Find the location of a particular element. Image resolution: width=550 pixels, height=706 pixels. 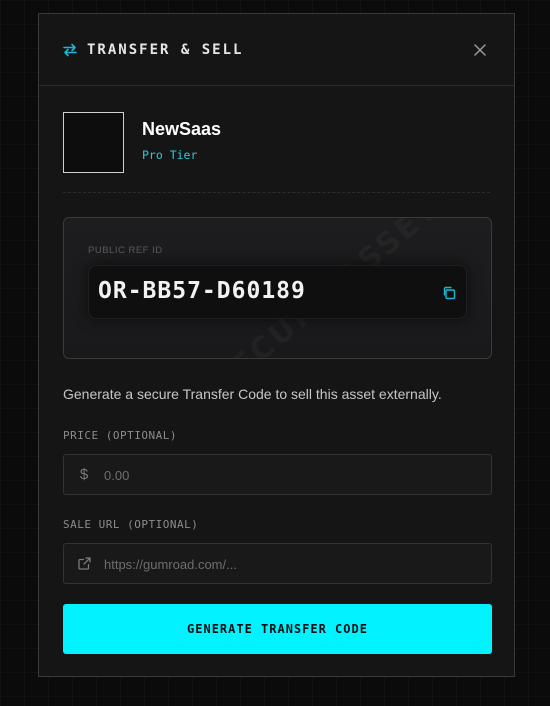

external-link-icon is located at coordinates (84, 563).